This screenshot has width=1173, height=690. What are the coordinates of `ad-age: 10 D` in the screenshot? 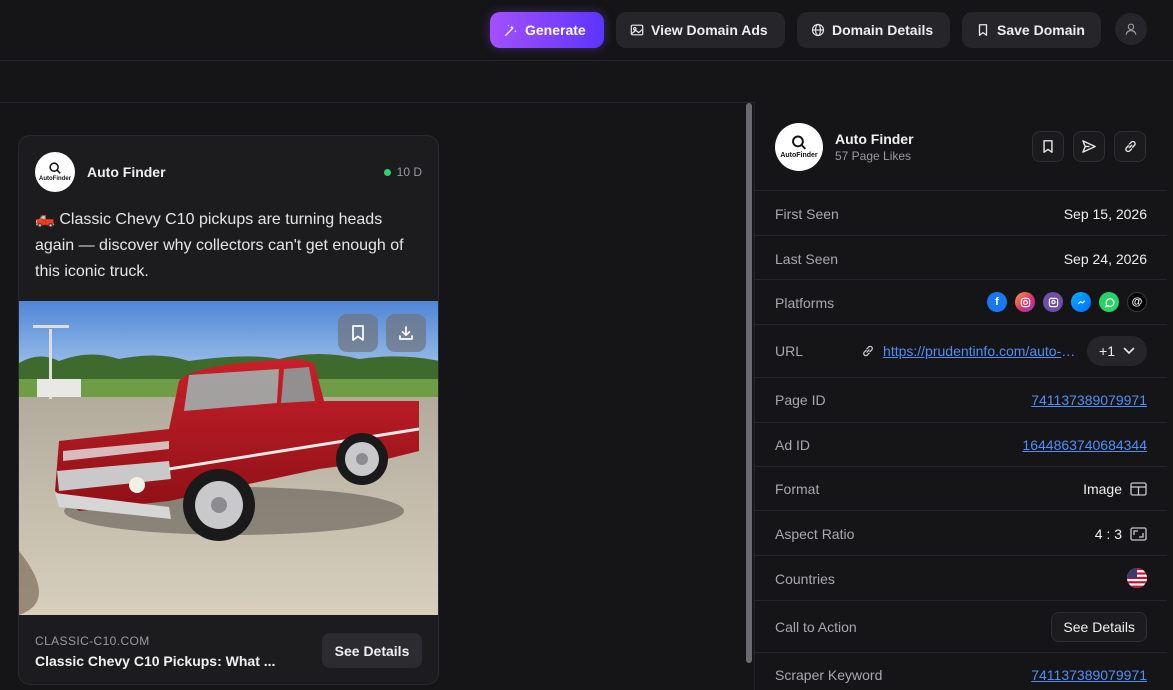 It's located at (402, 172).